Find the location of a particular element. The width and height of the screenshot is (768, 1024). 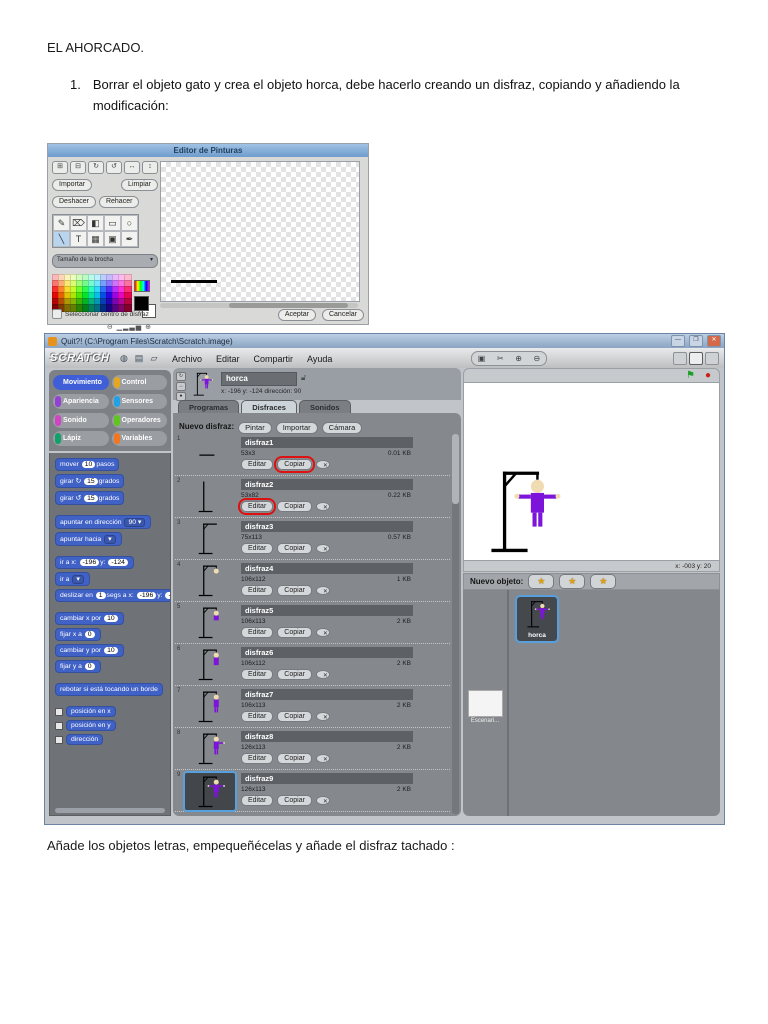

category-apariencia: Apariencia is located at coordinates (81, 401).